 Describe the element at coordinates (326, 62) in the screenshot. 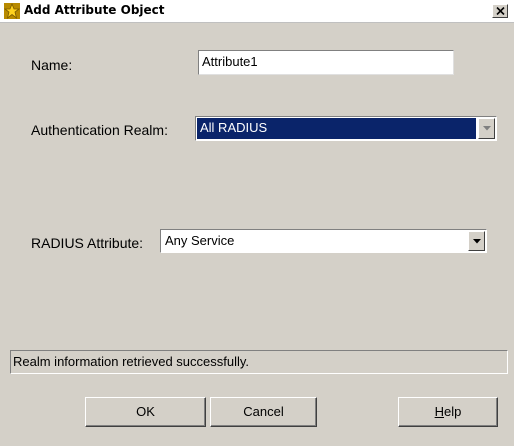

I see `name-input: Attribute1` at that location.